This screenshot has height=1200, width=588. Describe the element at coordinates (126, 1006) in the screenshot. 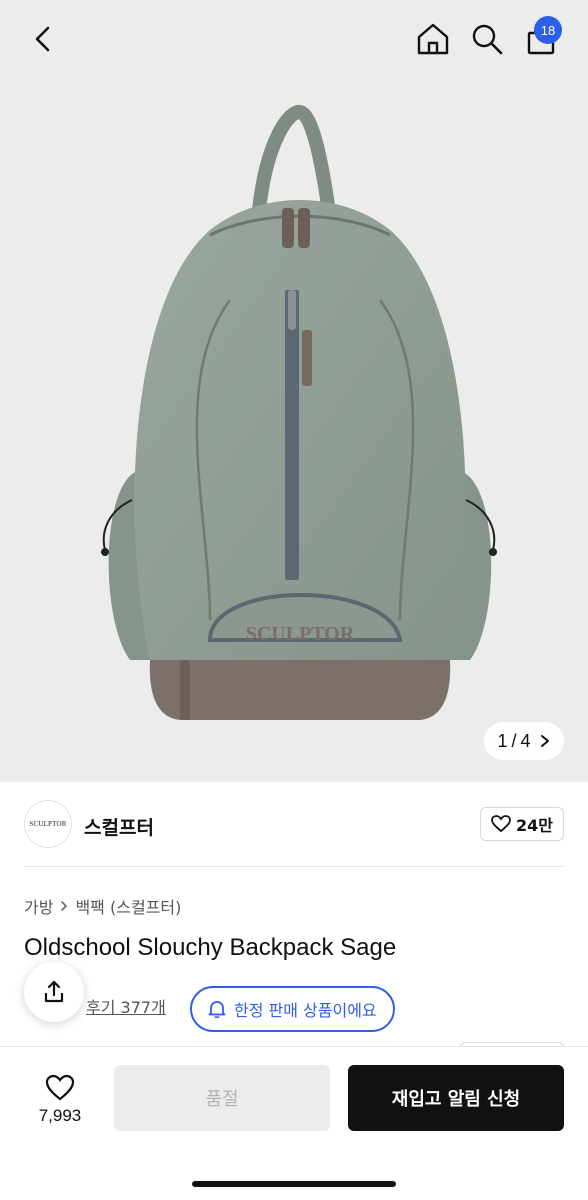

I see `review-link: 후기 377개` at that location.